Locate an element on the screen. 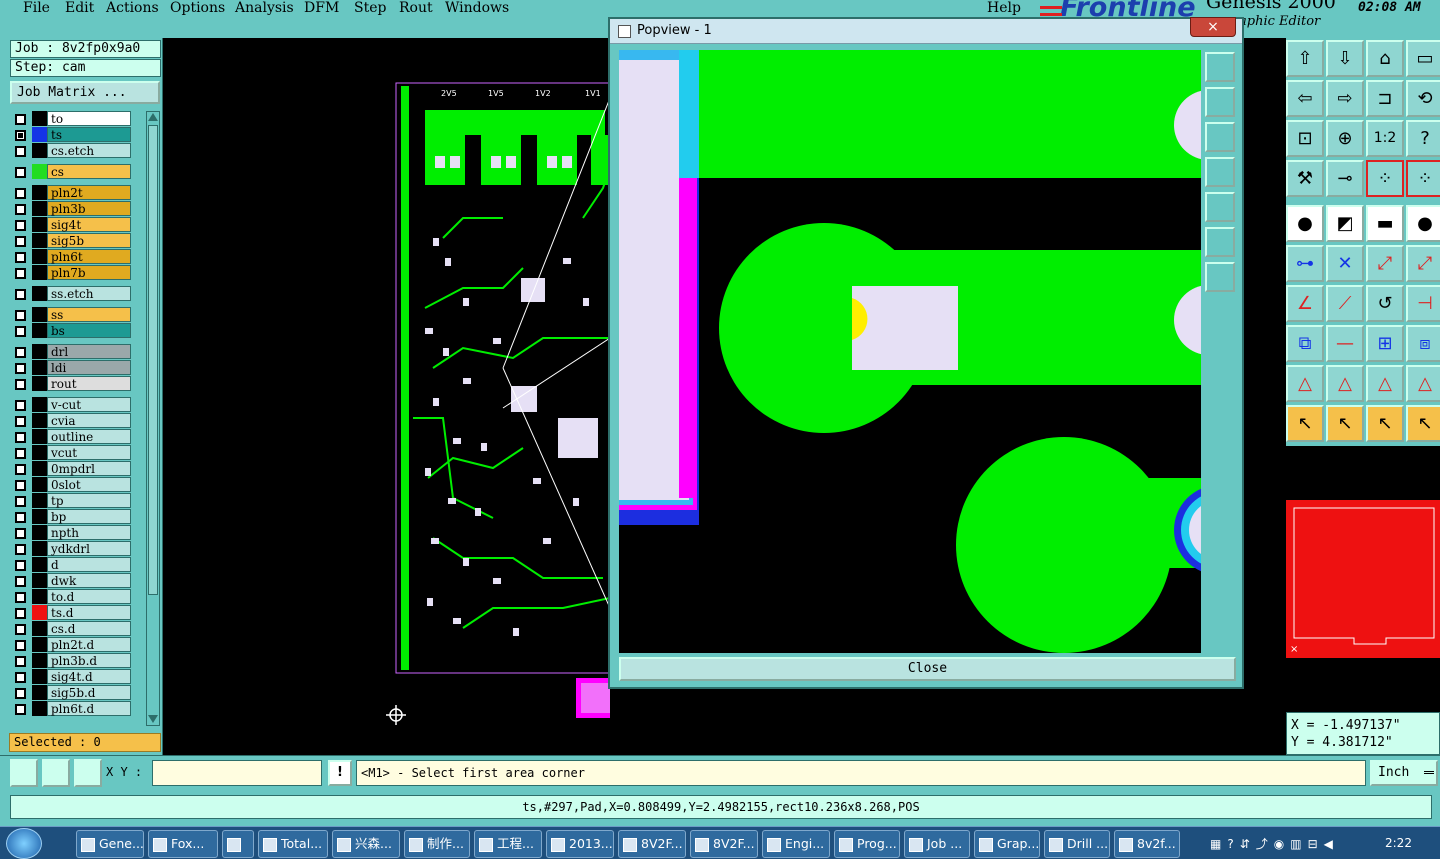 The height and width of the screenshot is (859, 1440). layer-row-outline: outline is located at coordinates (72, 436).